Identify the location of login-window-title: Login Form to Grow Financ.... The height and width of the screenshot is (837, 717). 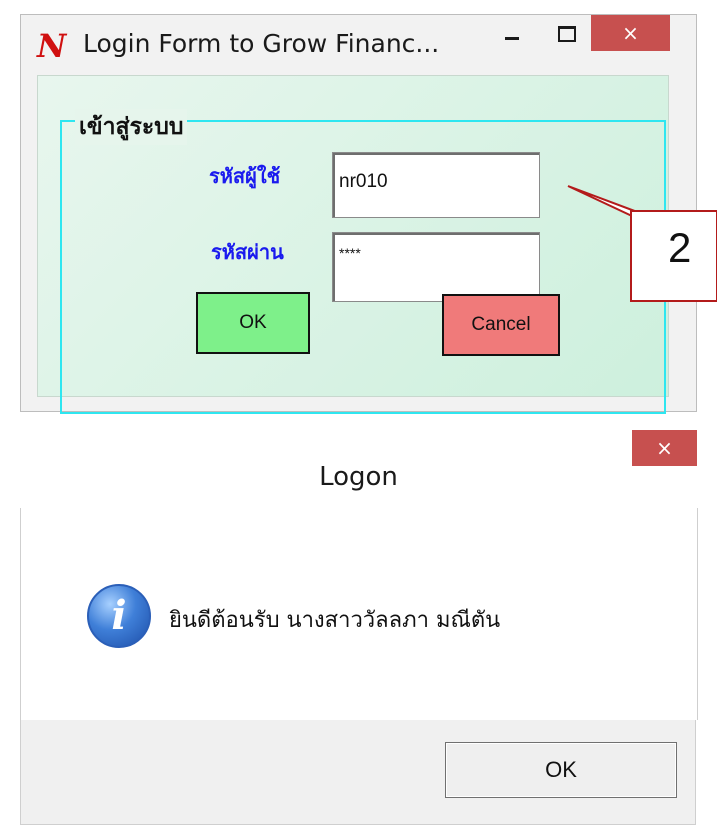
(261, 43).